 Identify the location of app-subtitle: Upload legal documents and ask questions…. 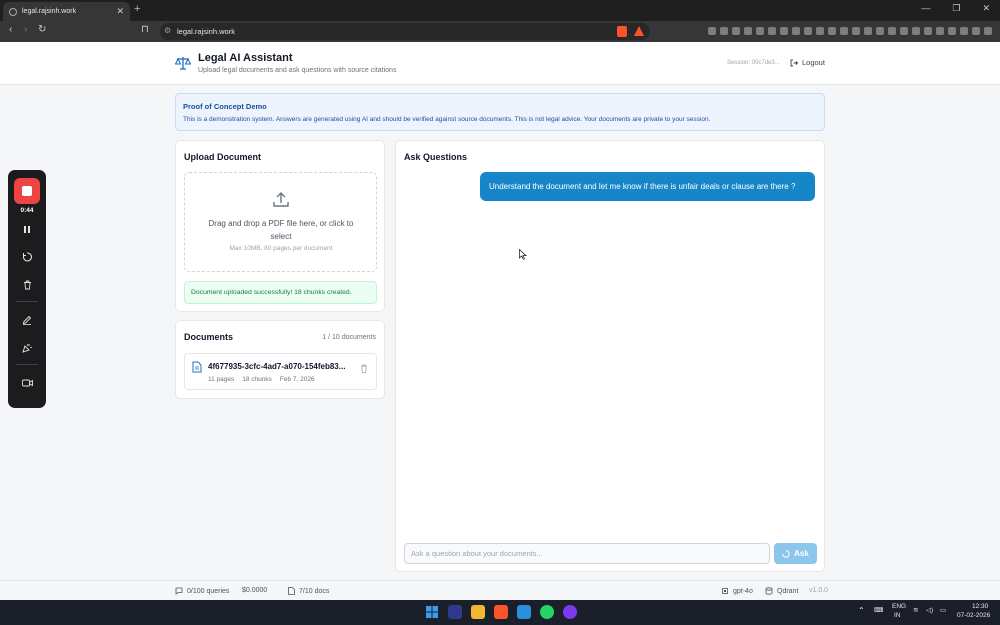
(297, 70).